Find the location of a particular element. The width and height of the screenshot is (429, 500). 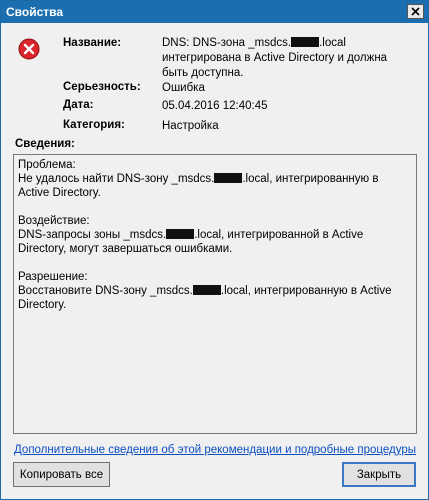

copy-all-button: Копировать все is located at coordinates (61, 474).